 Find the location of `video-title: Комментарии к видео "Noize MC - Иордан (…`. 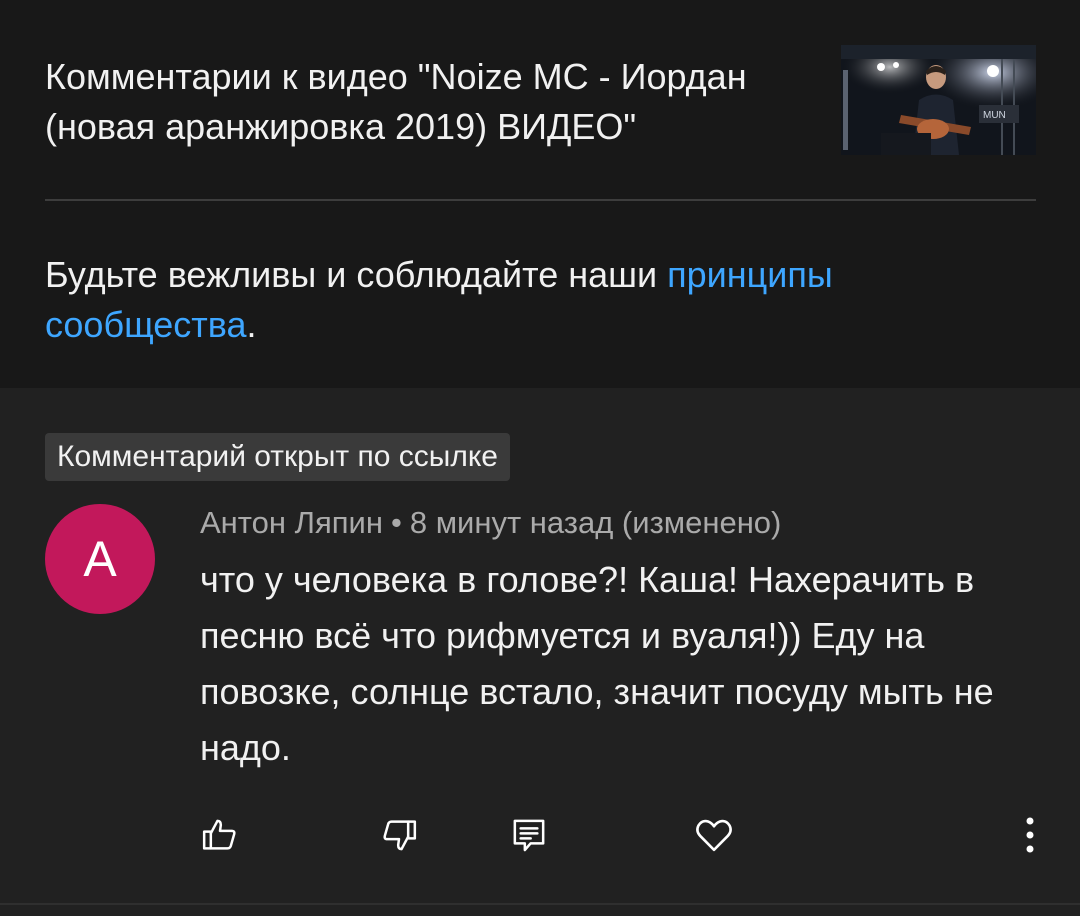

video-title: Комментарии к видео "Noize MC - Иордан (… is located at coordinates (396, 101).